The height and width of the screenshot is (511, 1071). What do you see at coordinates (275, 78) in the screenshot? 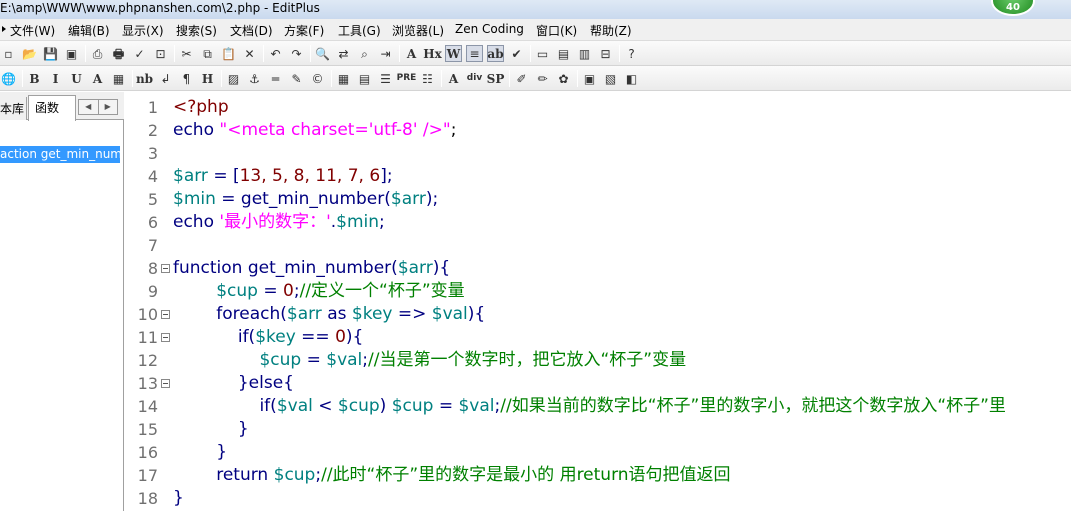
I see `hr-icon: ═` at bounding box center [275, 78].